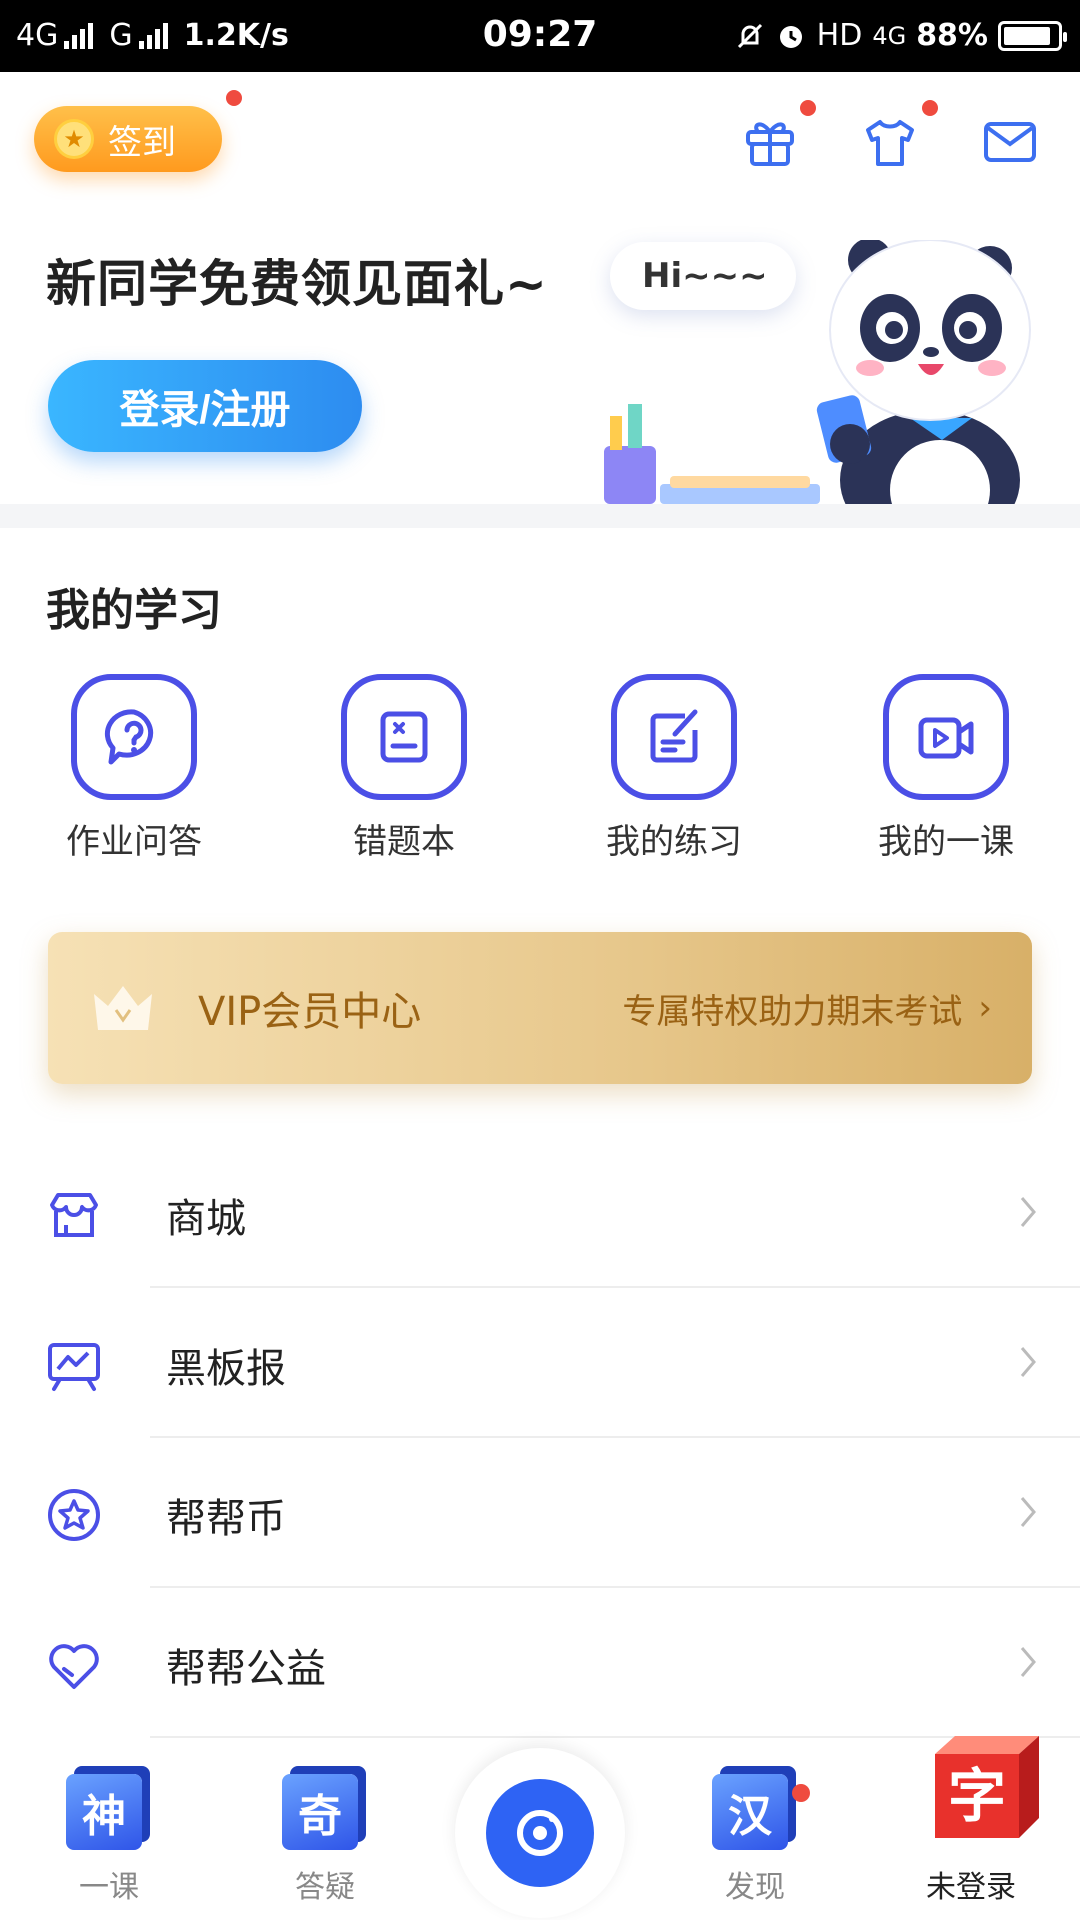  What do you see at coordinates (226, 1369) in the screenshot?
I see `menu-label-blackboard: 黑板报` at bounding box center [226, 1369].